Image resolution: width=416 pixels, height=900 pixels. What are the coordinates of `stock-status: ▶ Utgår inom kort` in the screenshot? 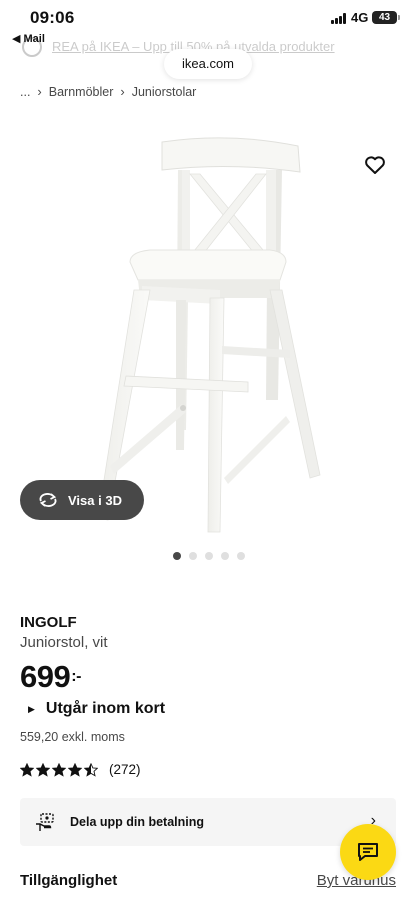 It's located at (96, 709).